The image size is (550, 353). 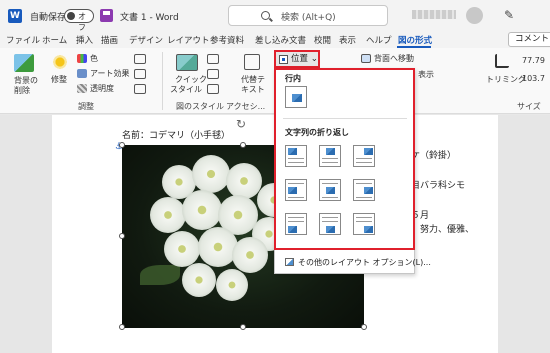 What do you see at coordinates (533, 60) in the screenshot?
I see `height-field: 77.79` at bounding box center [533, 60].